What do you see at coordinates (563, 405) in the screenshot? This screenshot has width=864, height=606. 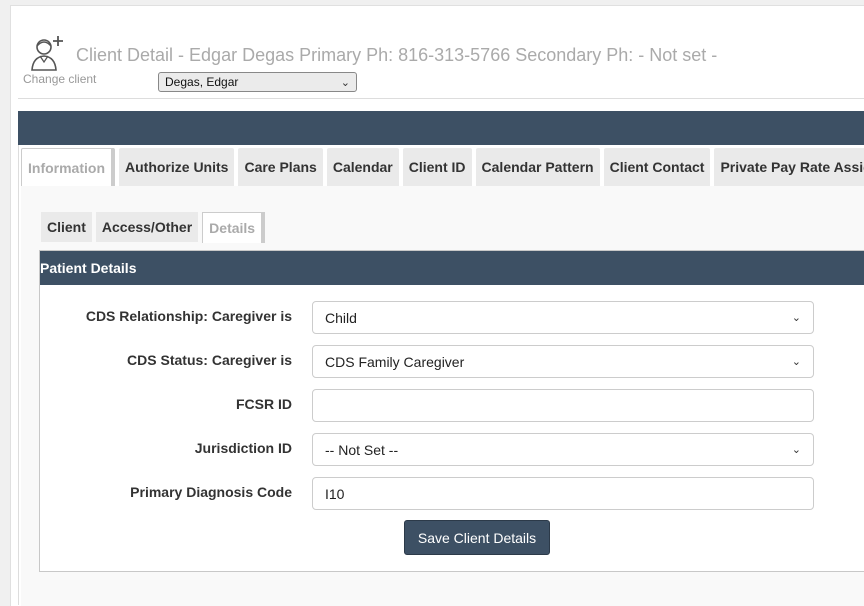 I see `fcsr-id-input` at bounding box center [563, 405].